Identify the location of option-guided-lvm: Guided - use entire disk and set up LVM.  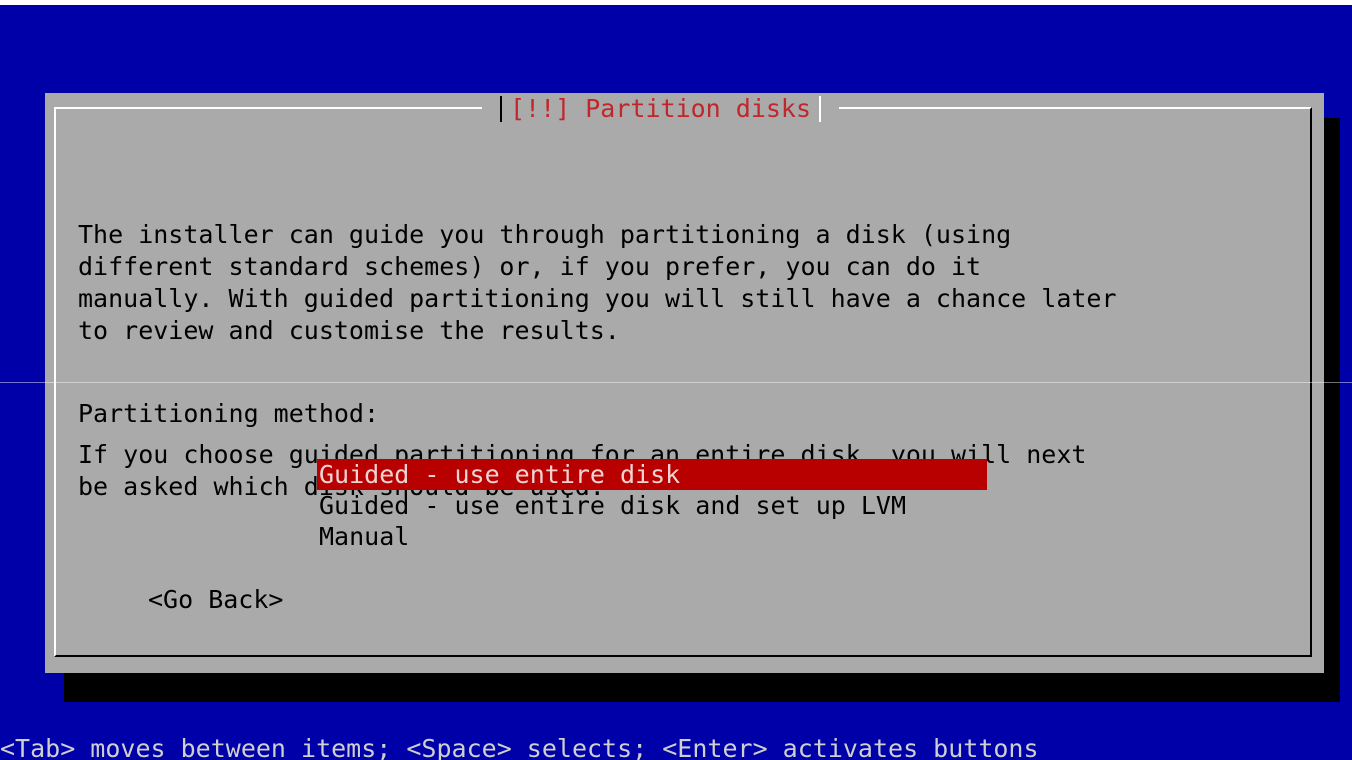
(652, 505).